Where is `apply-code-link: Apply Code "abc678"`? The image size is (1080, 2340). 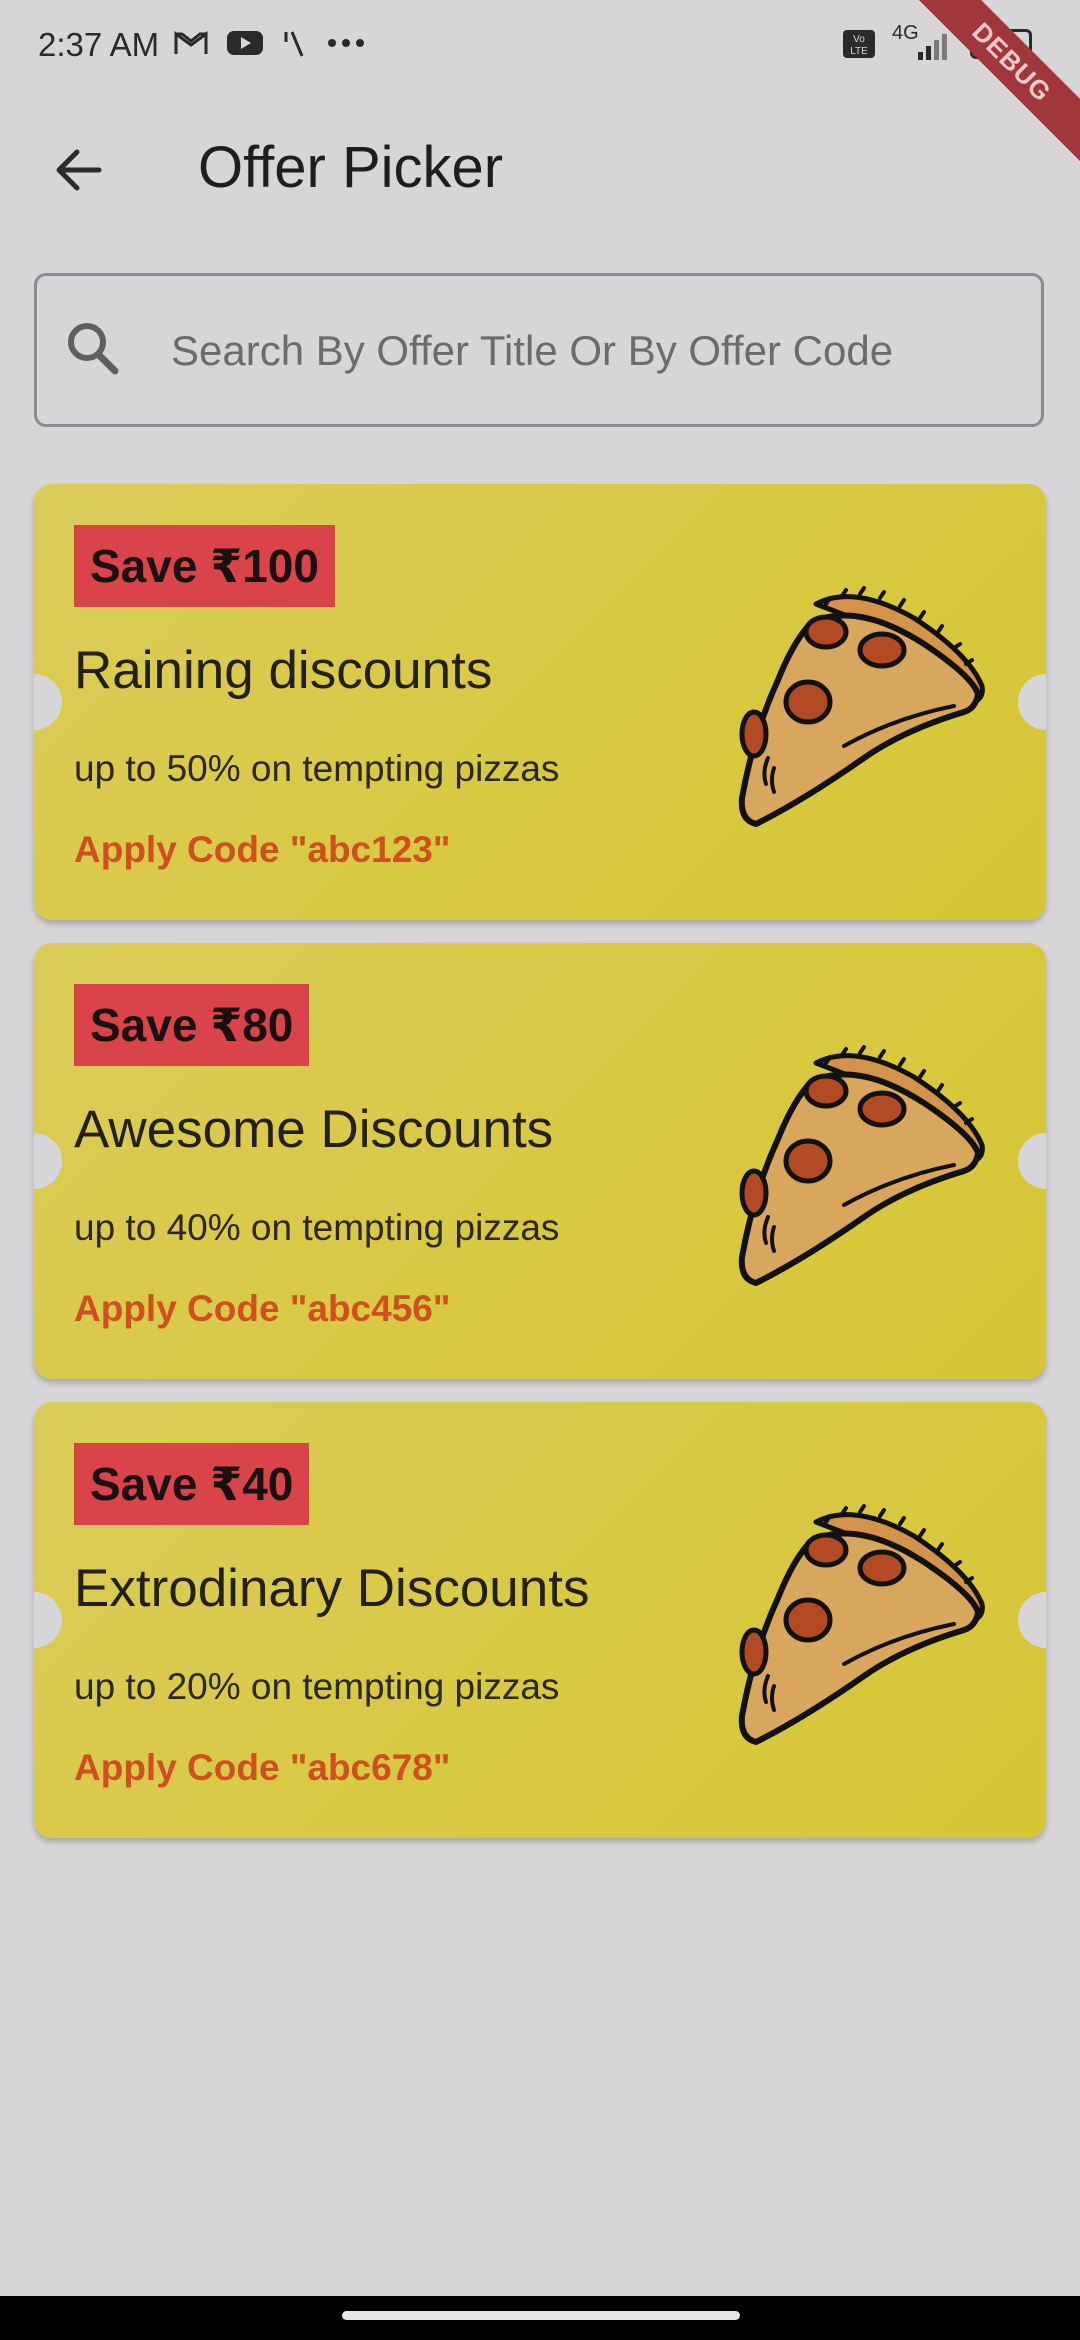
apply-code-link: Apply Code "abc678" is located at coordinates (262, 1768).